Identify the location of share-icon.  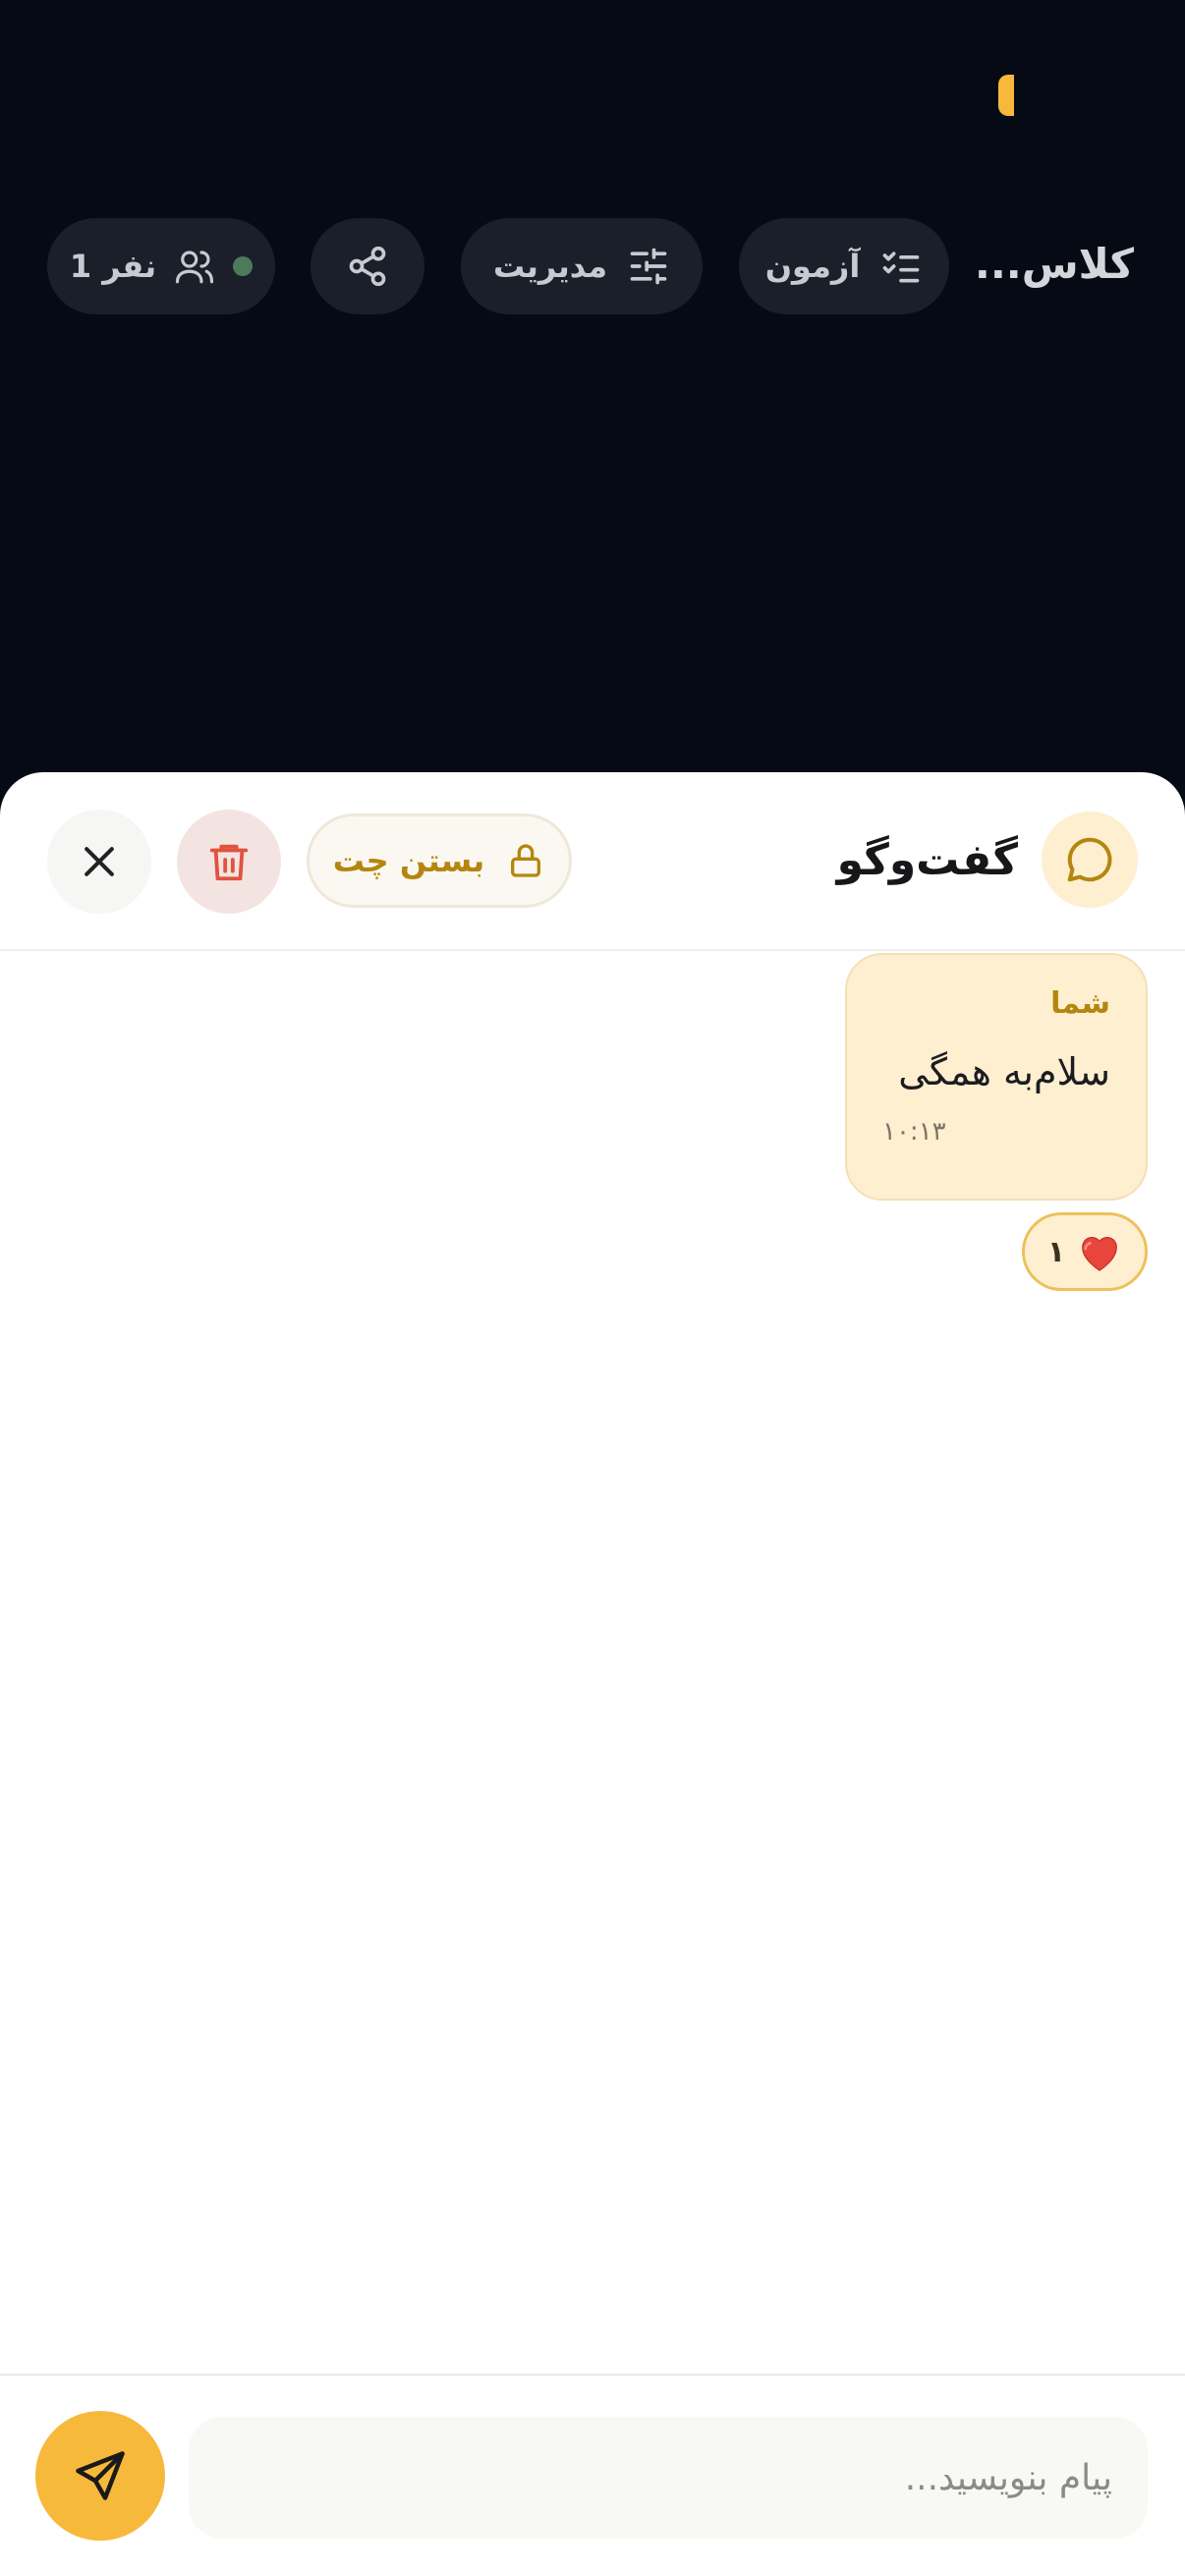
(368, 266).